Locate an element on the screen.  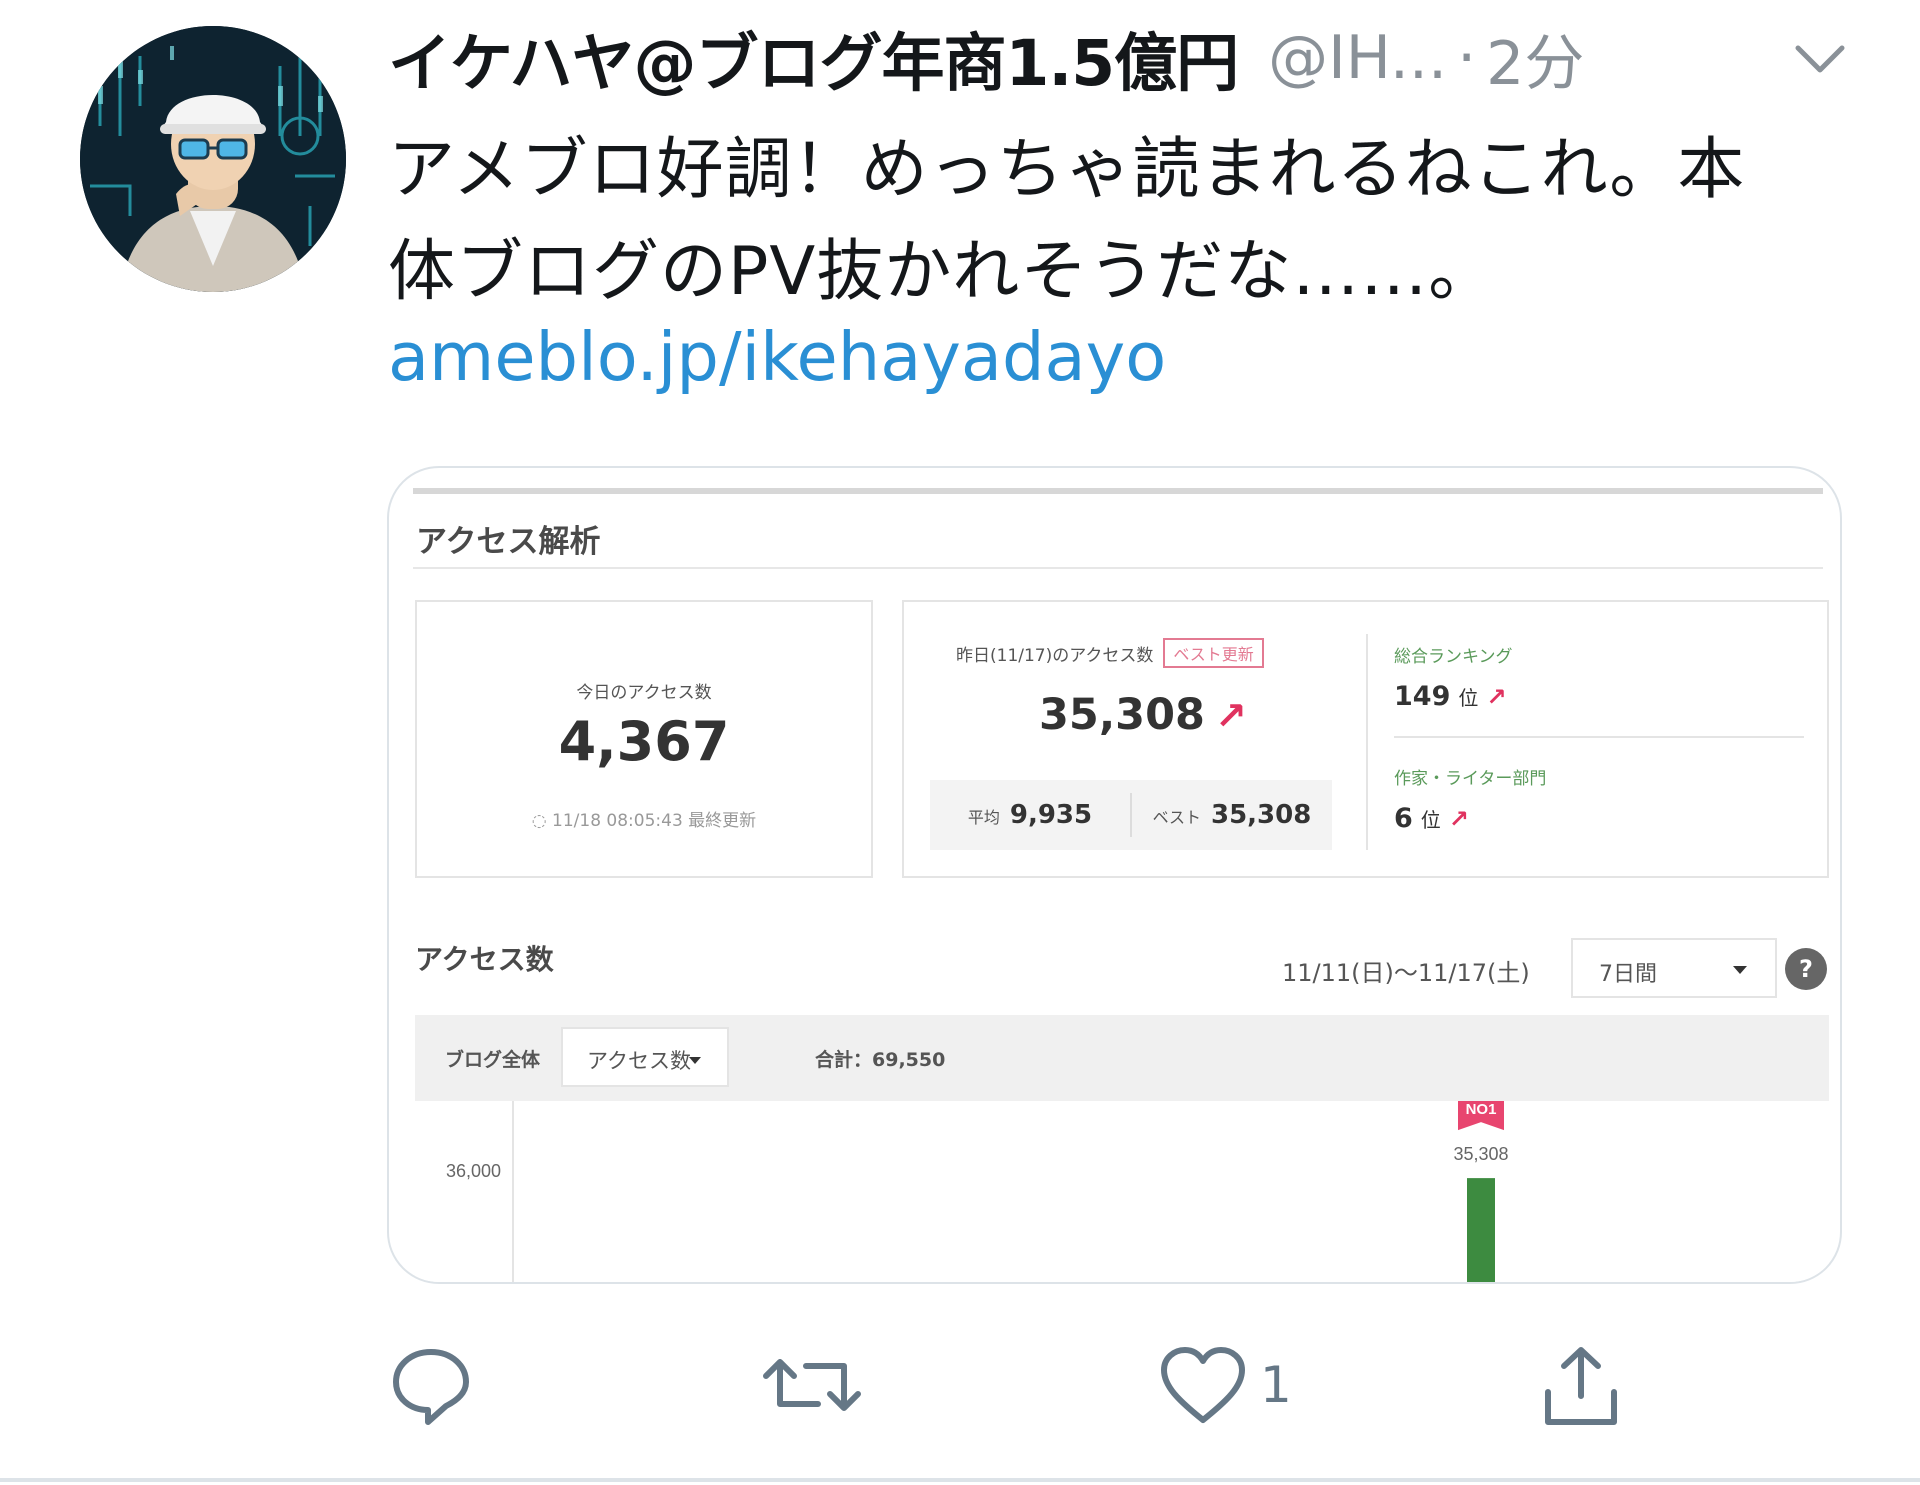
best-label: ベスト is located at coordinates (1176, 817).